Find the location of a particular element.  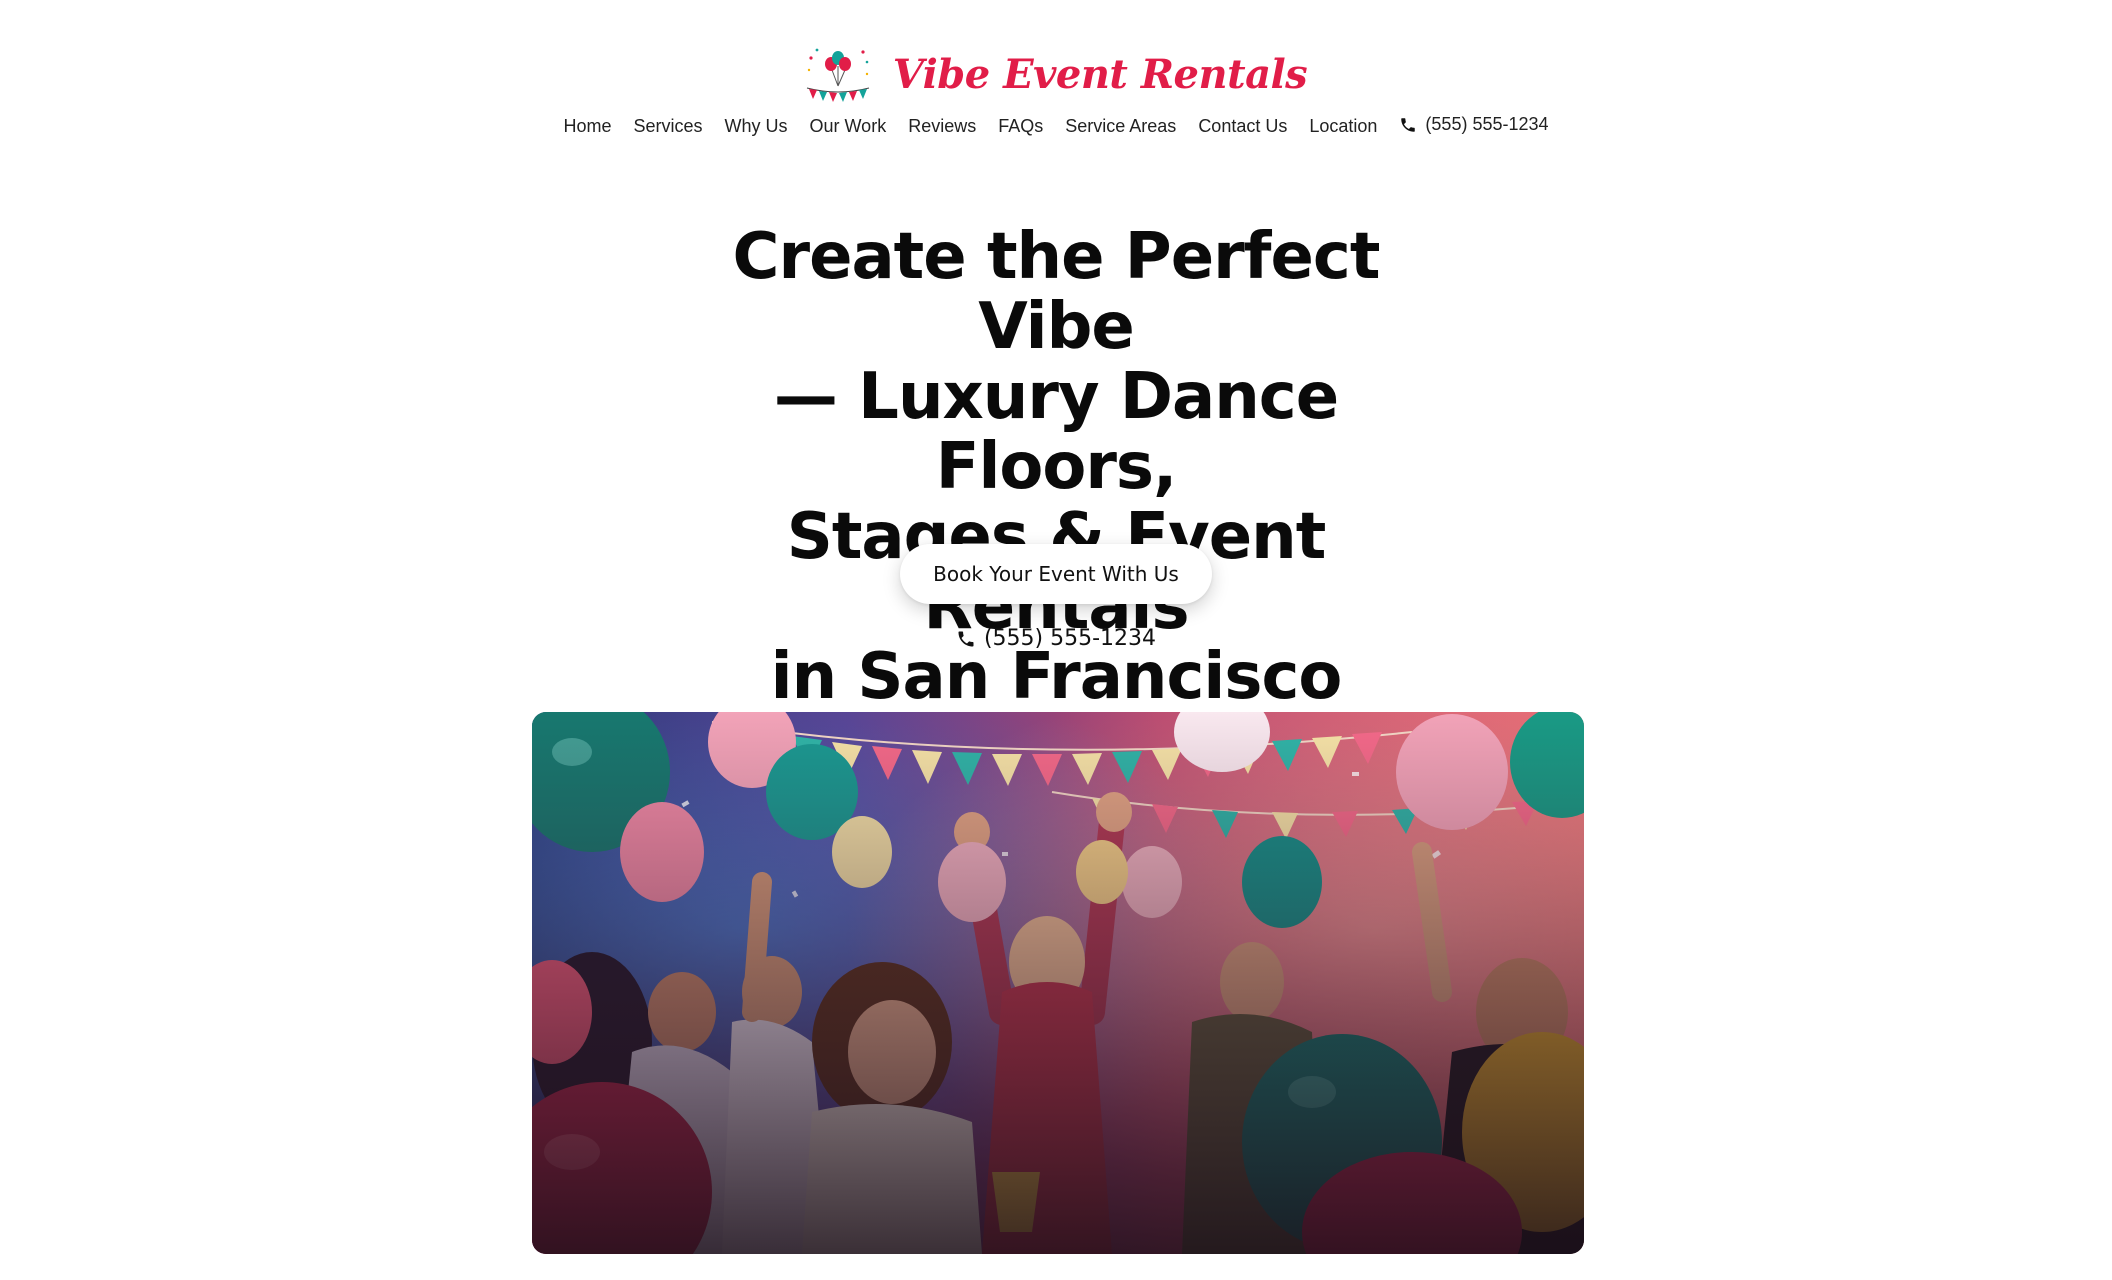

nav-item-why-us: Why Us is located at coordinates (756, 126).